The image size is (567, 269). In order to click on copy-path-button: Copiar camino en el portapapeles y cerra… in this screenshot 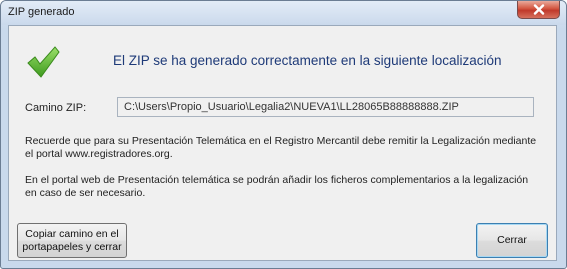, I will do `click(72, 240)`.